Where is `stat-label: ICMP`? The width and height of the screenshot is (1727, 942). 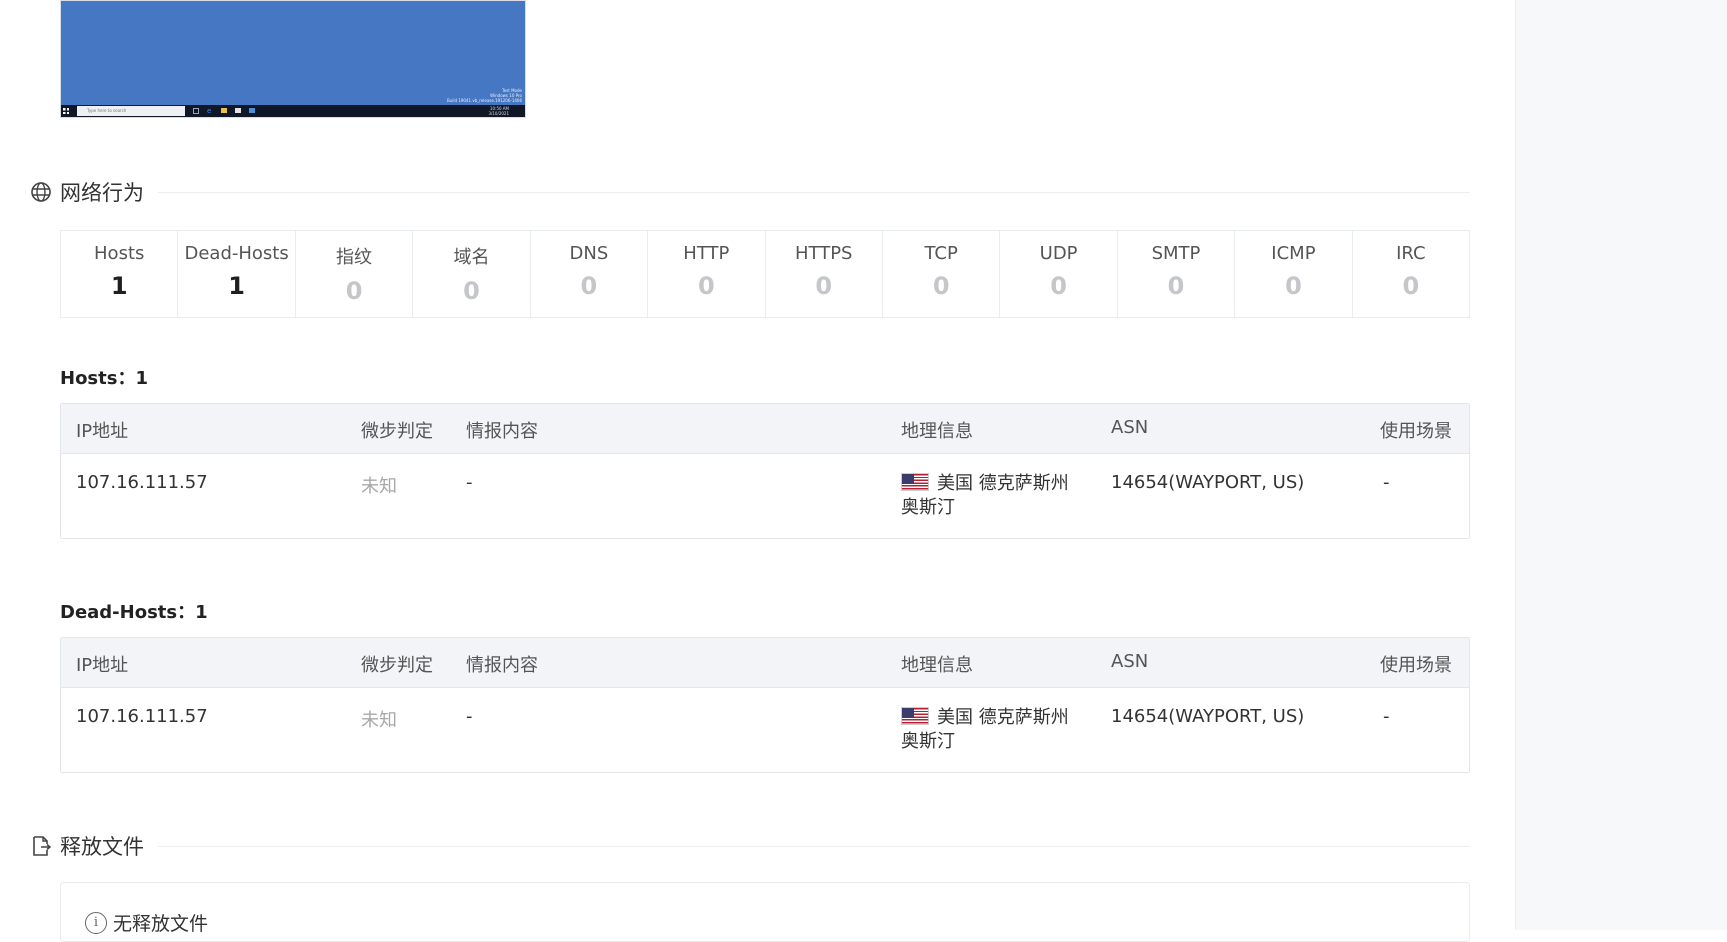
stat-label: ICMP is located at coordinates (1293, 253).